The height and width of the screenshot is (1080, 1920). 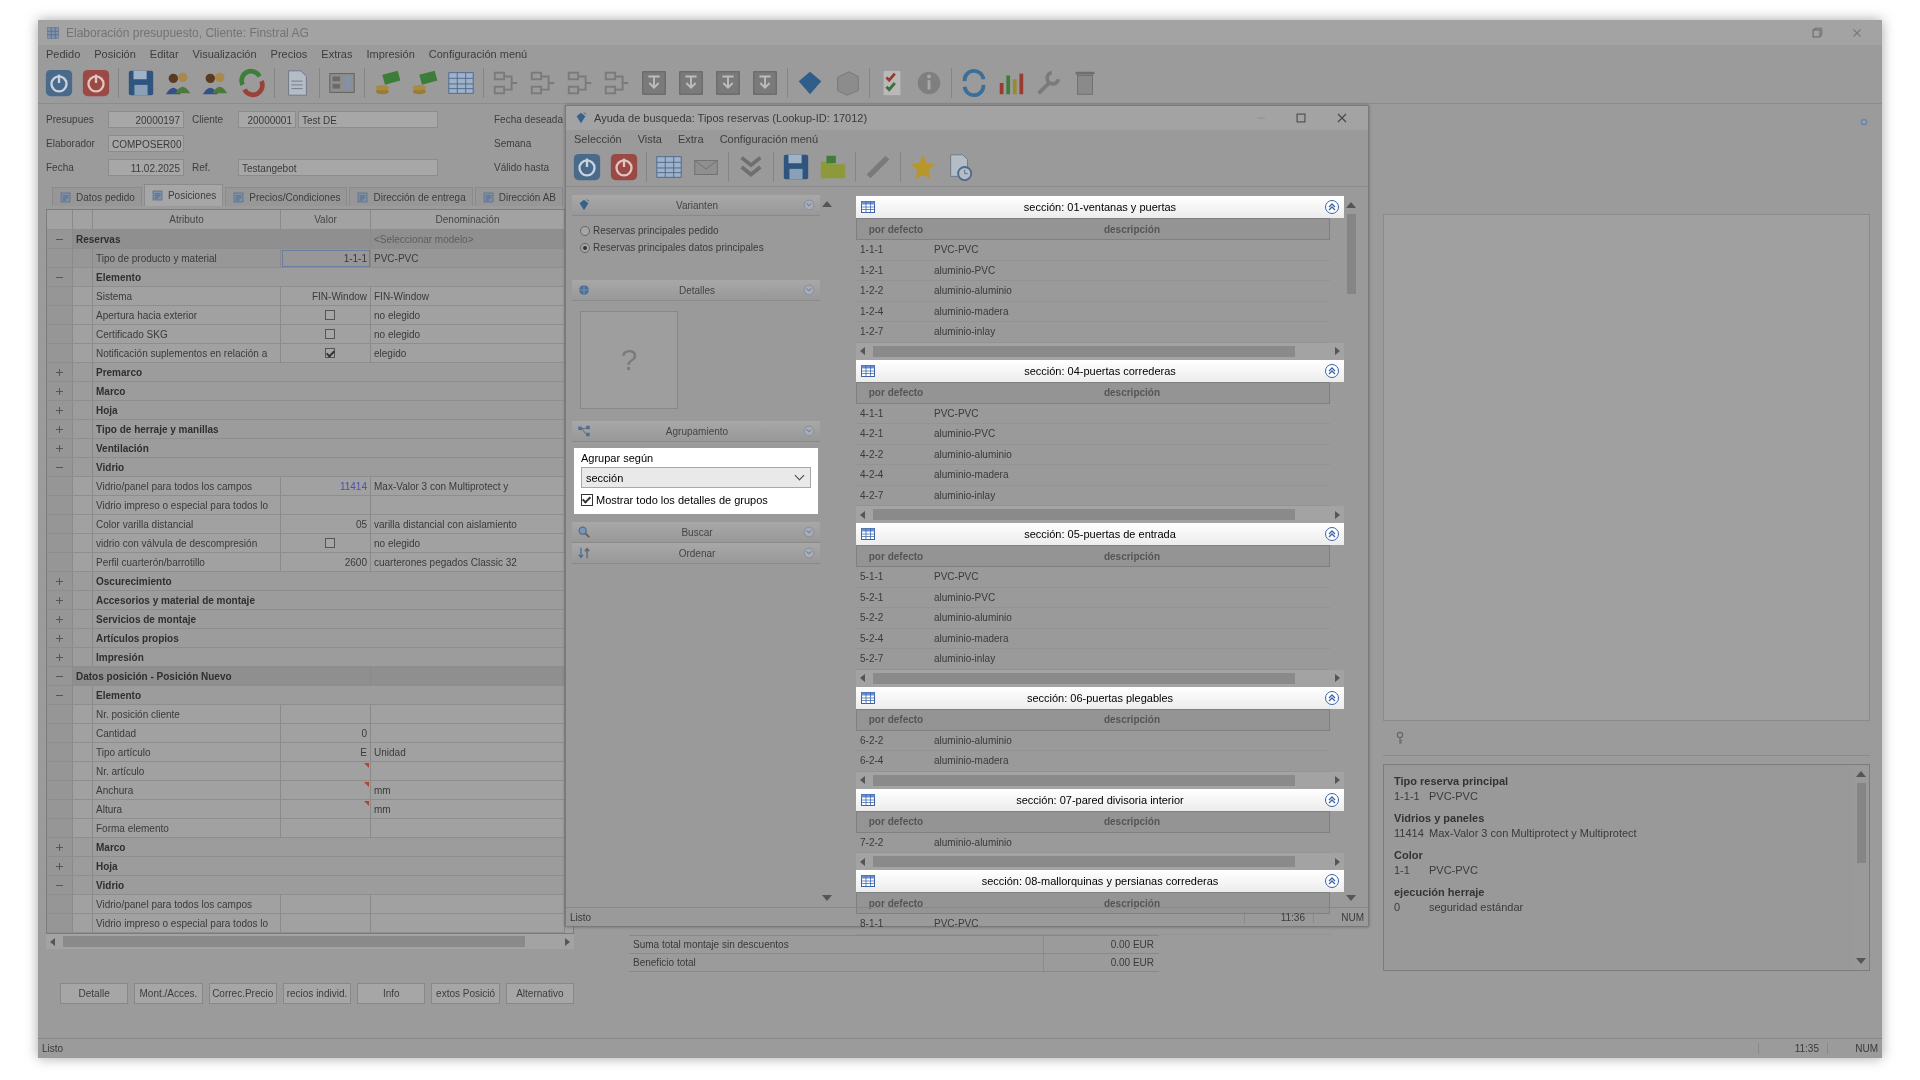 What do you see at coordinates (154, 676) in the screenshot?
I see `section-label: Datos posición - Posición Nuevo` at bounding box center [154, 676].